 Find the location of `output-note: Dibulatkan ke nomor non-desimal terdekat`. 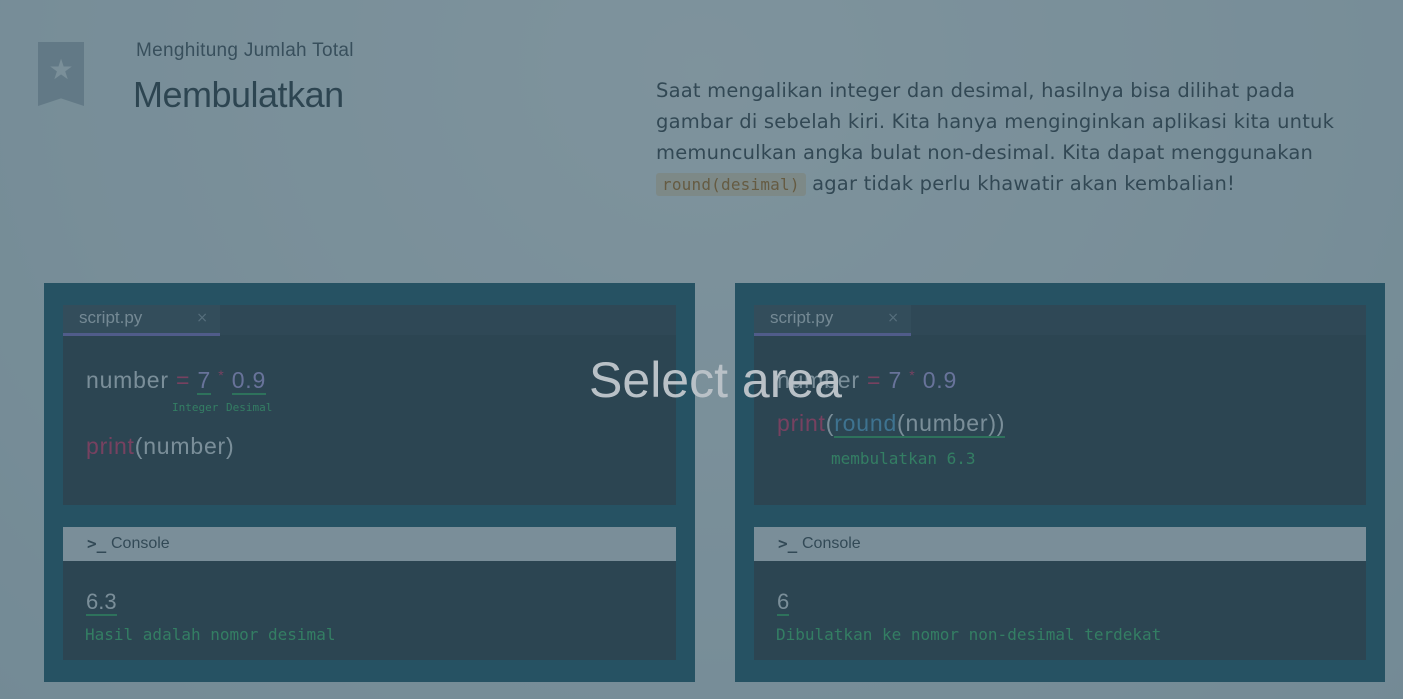

output-note: Dibulatkan ke nomor non-desimal terdekat is located at coordinates (969, 634).